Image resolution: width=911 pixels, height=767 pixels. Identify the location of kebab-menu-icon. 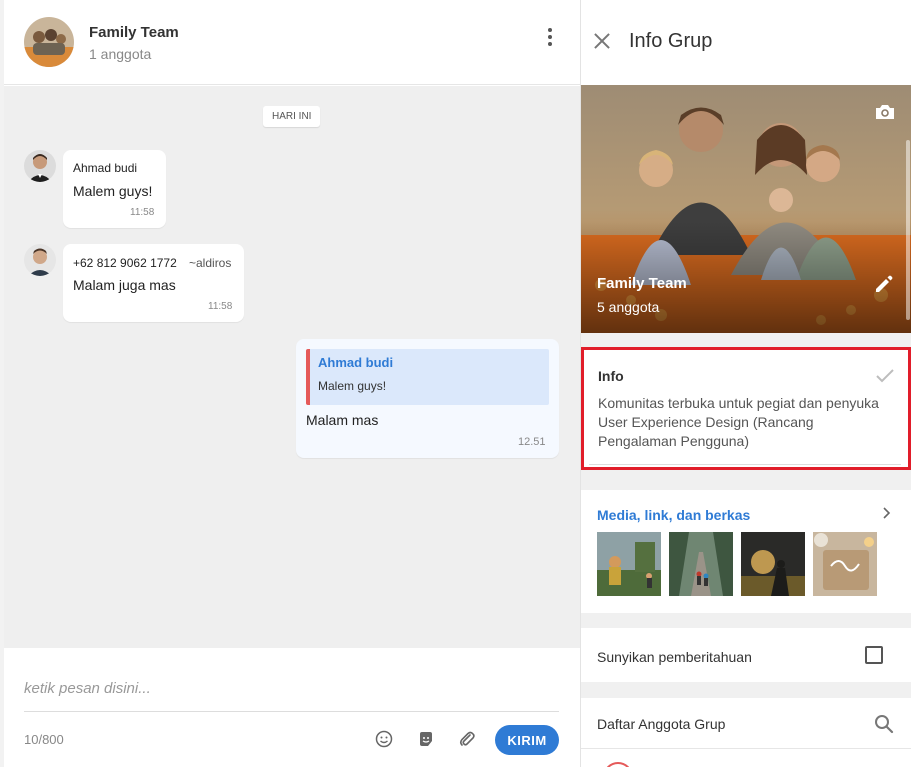
(550, 38).